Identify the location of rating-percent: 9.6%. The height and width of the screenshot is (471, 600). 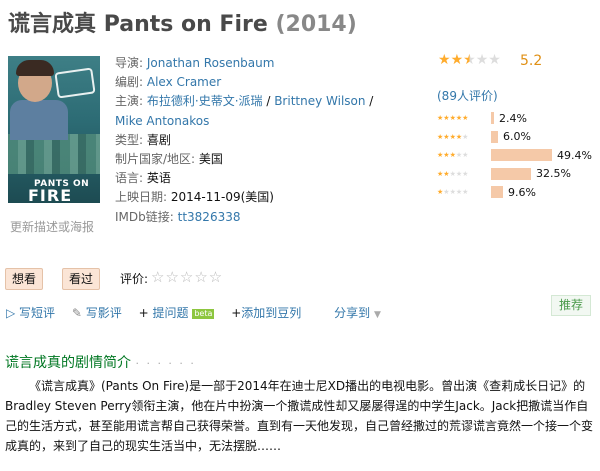
(522, 192).